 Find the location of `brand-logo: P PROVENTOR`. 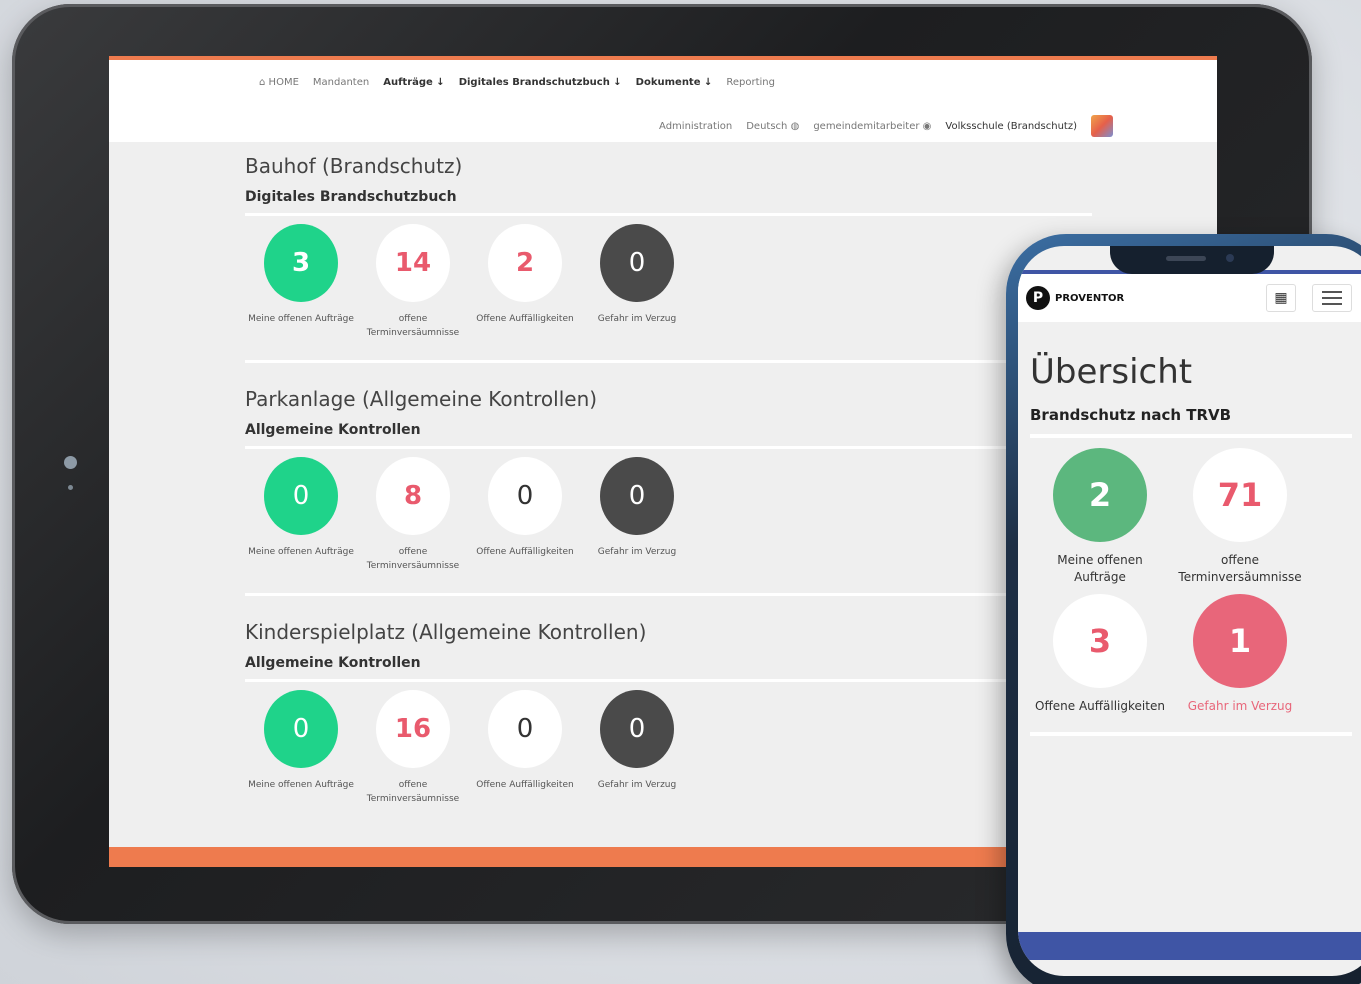

brand-logo: P PROVENTOR is located at coordinates (1075, 298).